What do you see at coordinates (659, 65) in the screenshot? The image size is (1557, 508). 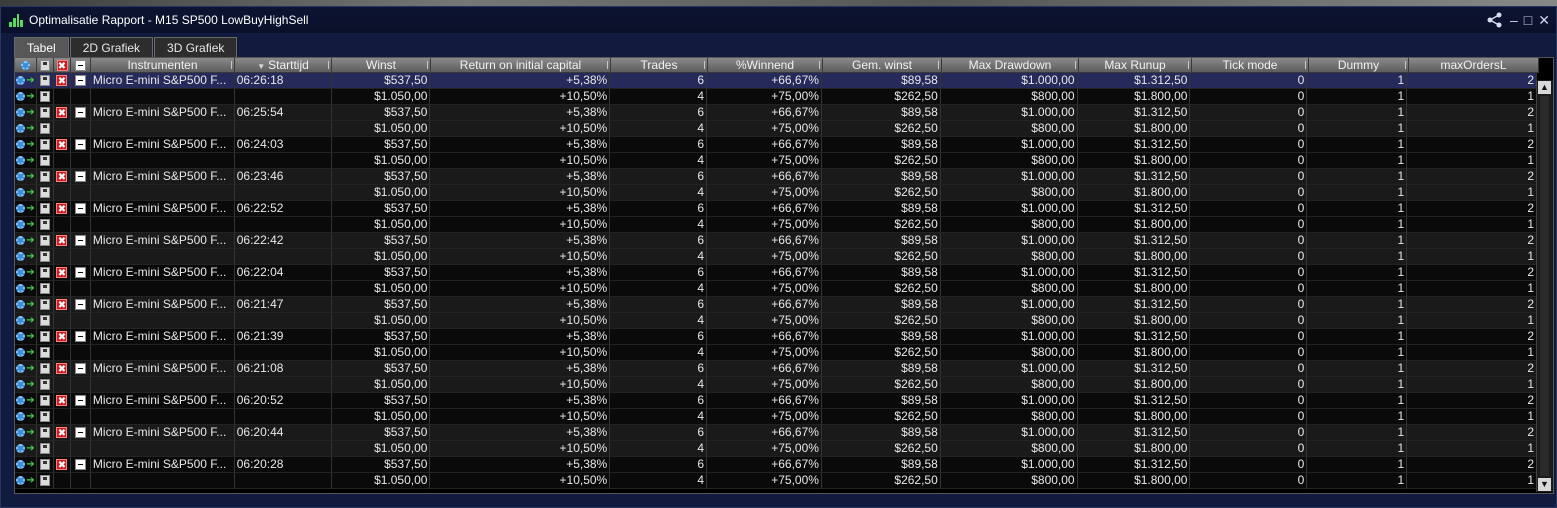 I see `col-trades: Trades` at bounding box center [659, 65].